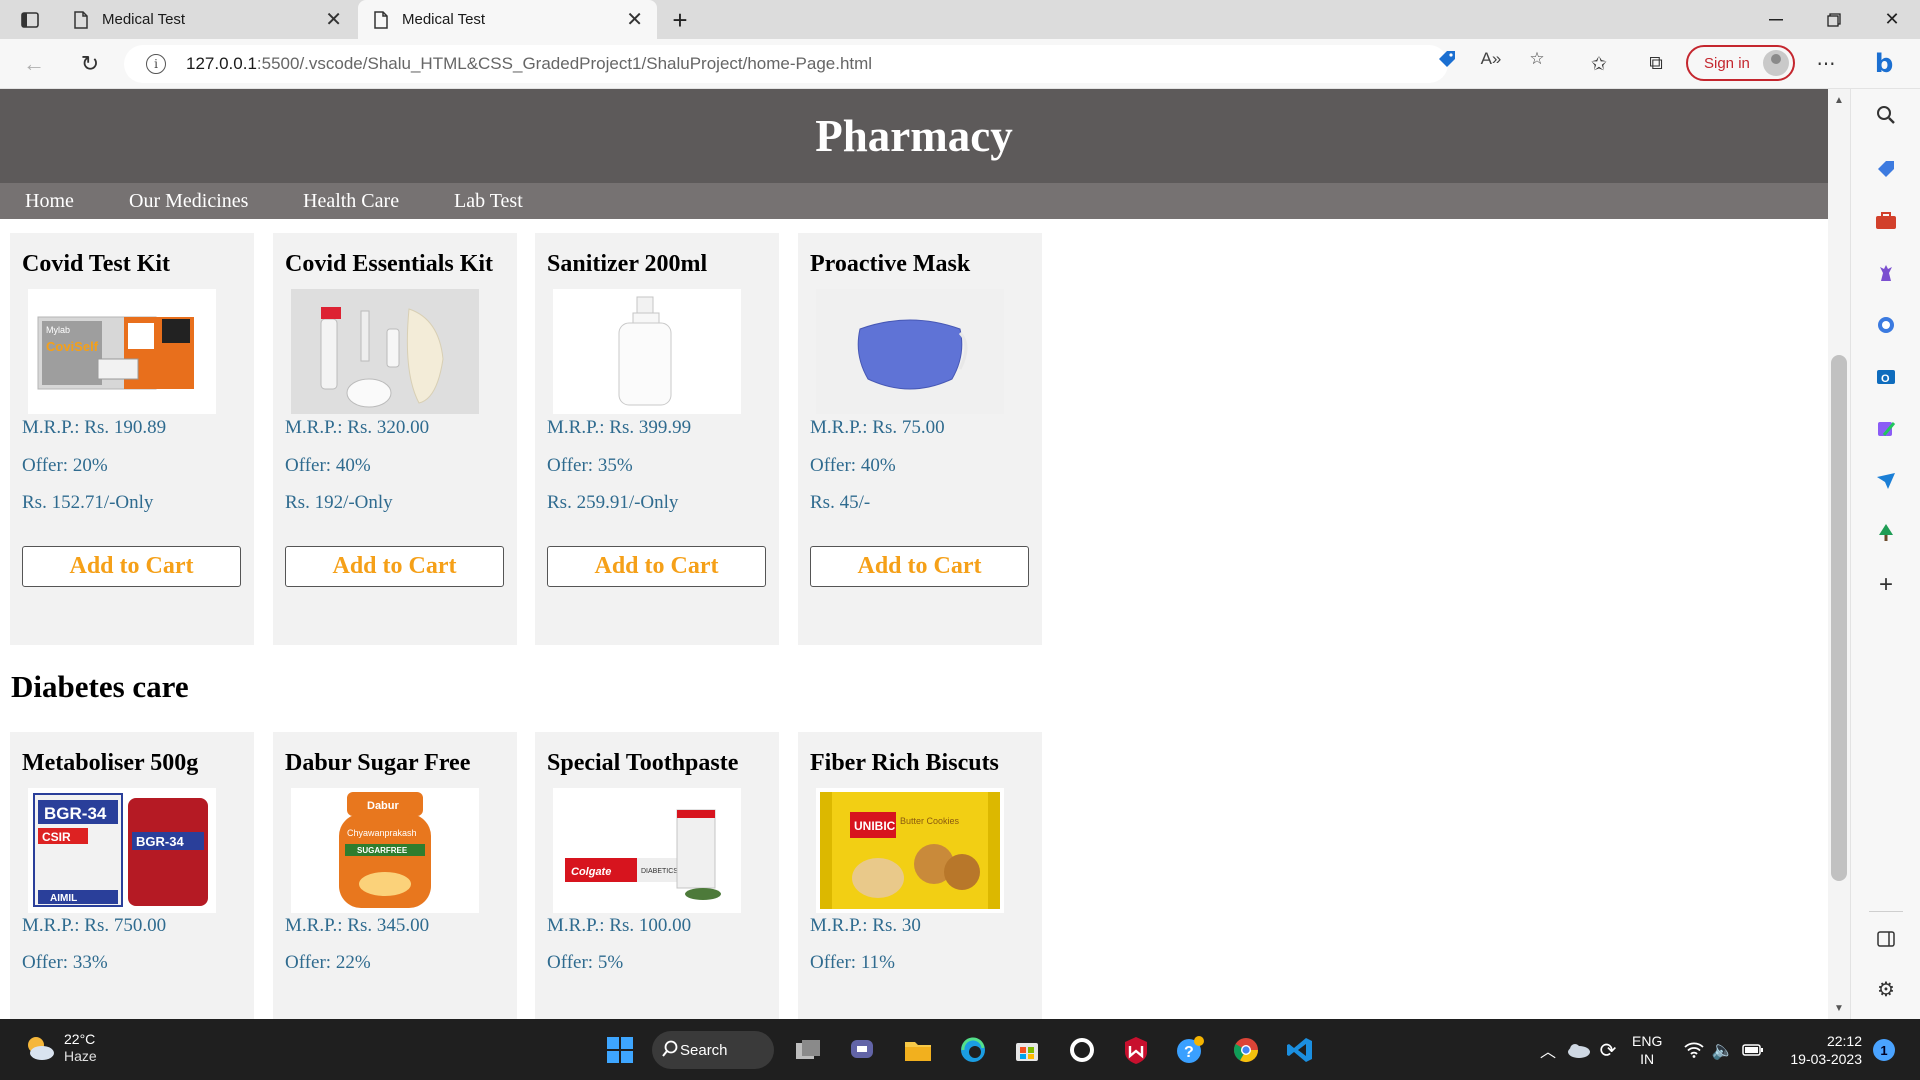 This screenshot has height=1080, width=1920. Describe the element at coordinates (1886, 533) in the screenshot. I see `tree-icon` at that location.